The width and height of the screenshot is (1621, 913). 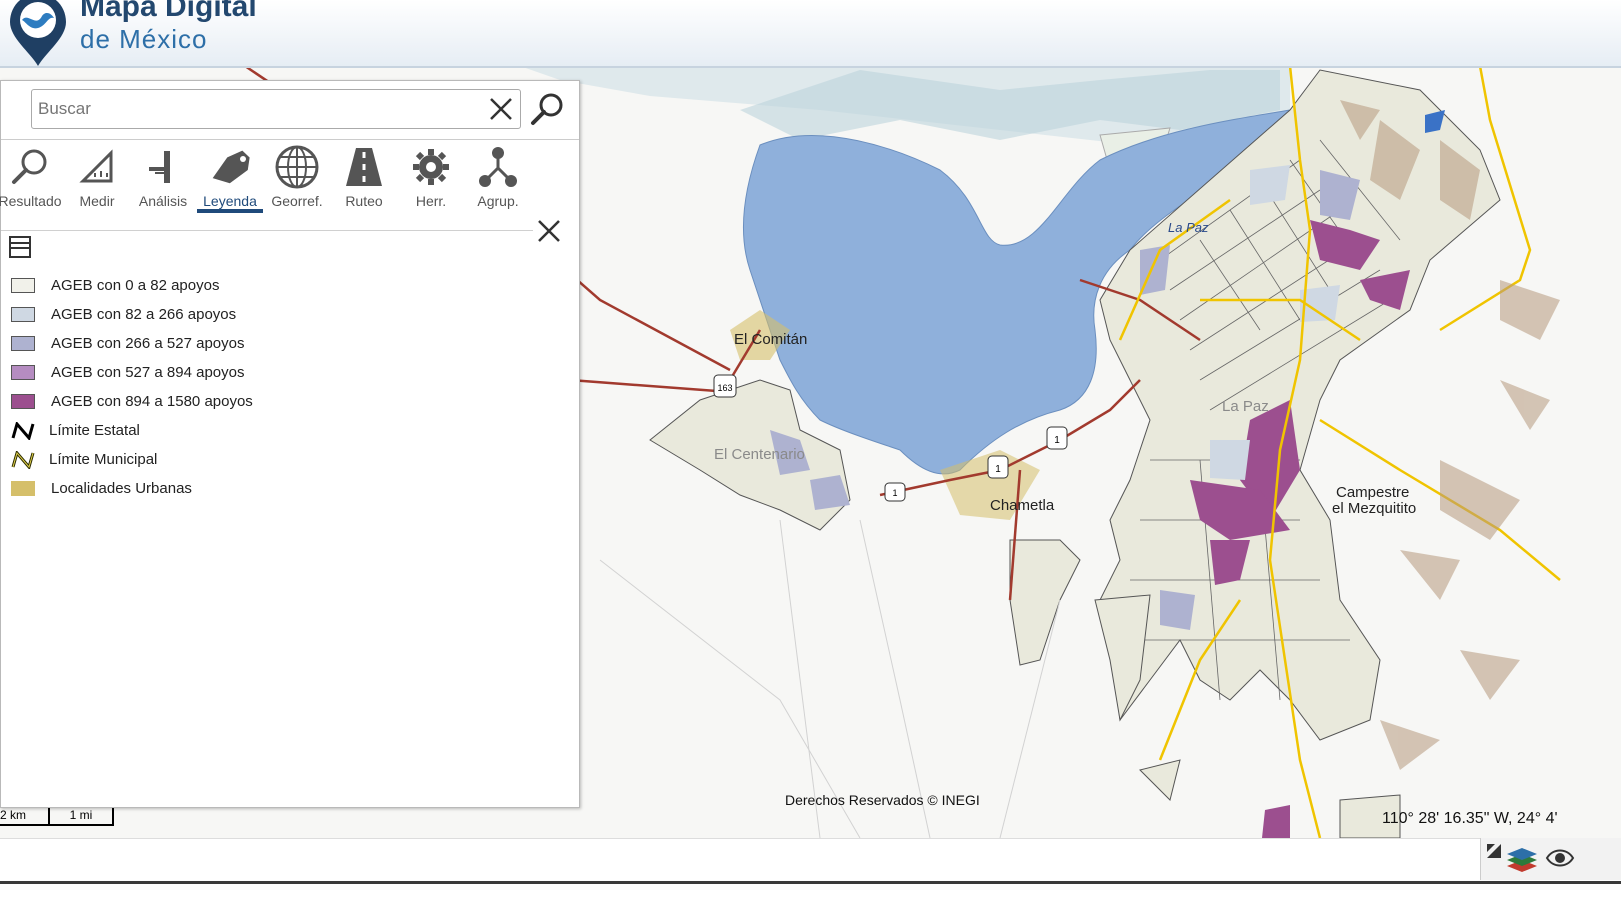 I want to click on ruler-icon, so click(x=96, y=166).